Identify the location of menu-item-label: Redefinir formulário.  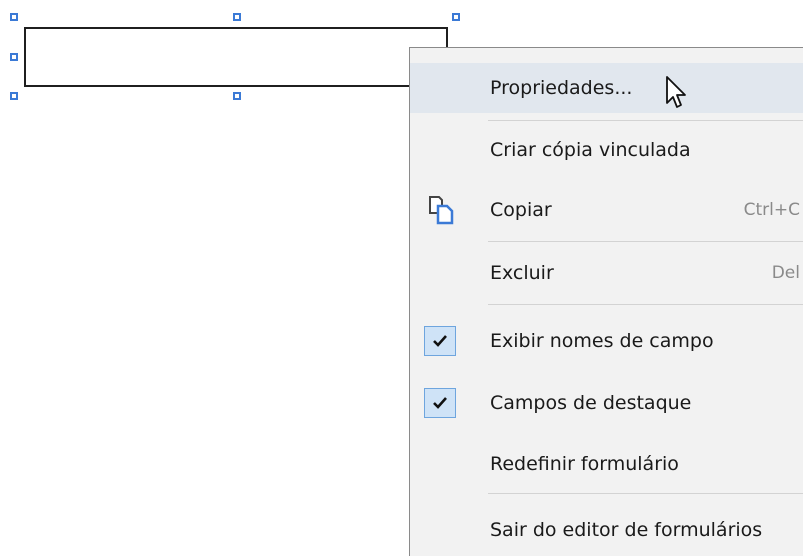
(584, 464).